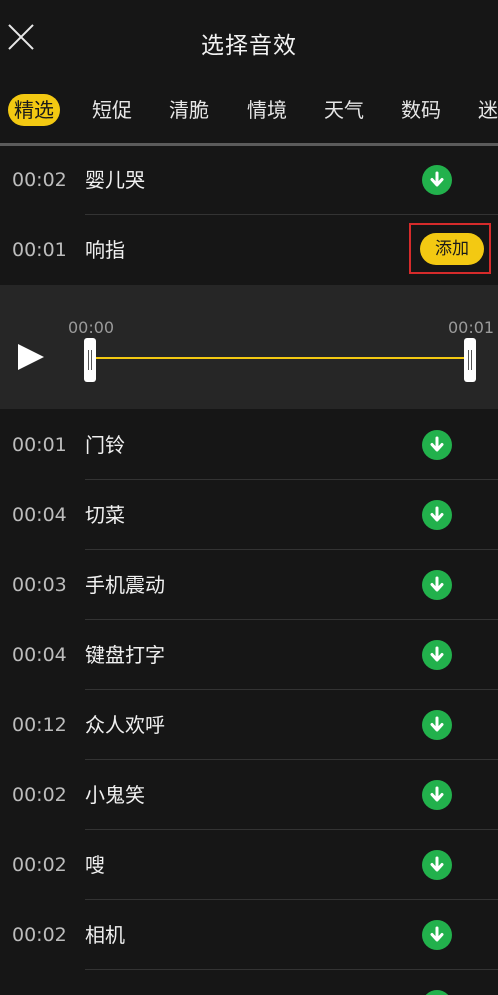 The width and height of the screenshot is (498, 995). I want to click on list-item: 00:02 小鬼笑, so click(249, 795).